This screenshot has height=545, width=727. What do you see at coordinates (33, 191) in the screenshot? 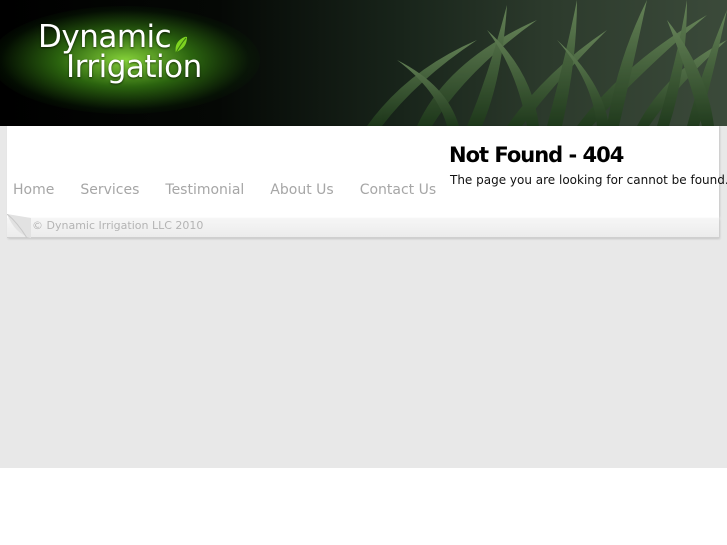
I see `nav-item-home: Home` at bounding box center [33, 191].